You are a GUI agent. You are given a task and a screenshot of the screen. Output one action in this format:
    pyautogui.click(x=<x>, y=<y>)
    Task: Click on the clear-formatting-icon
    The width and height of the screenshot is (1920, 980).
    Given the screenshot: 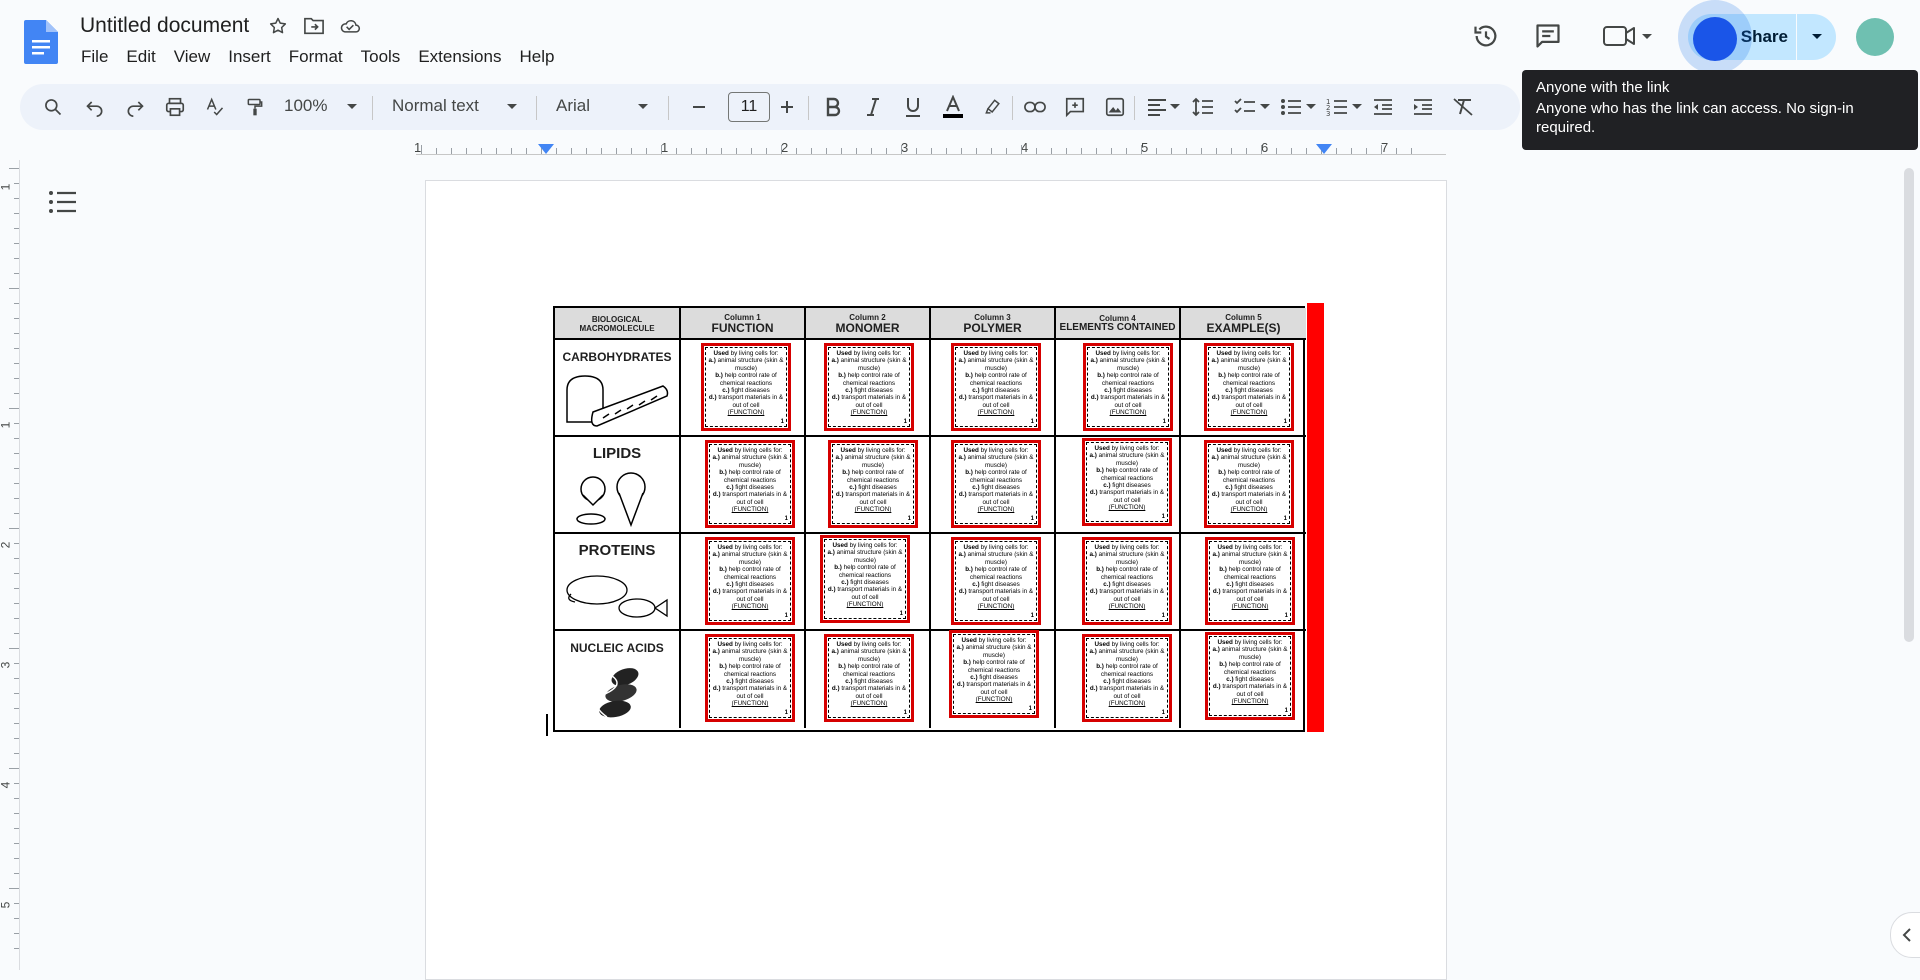 What is the action you would take?
    pyautogui.click(x=1463, y=107)
    